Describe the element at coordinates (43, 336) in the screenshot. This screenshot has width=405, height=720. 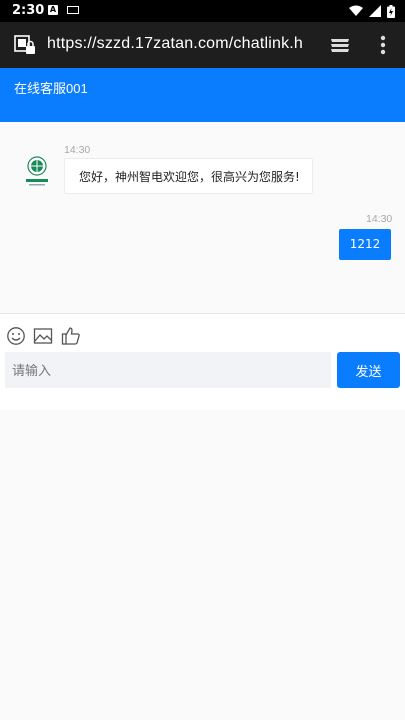
I see `image-icon` at that location.